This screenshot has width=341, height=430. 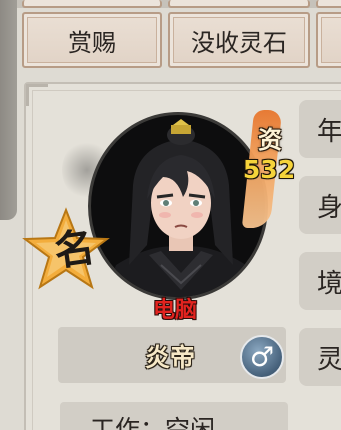 What do you see at coordinates (8, 110) in the screenshot?
I see `left-scroll-strip` at bounding box center [8, 110].